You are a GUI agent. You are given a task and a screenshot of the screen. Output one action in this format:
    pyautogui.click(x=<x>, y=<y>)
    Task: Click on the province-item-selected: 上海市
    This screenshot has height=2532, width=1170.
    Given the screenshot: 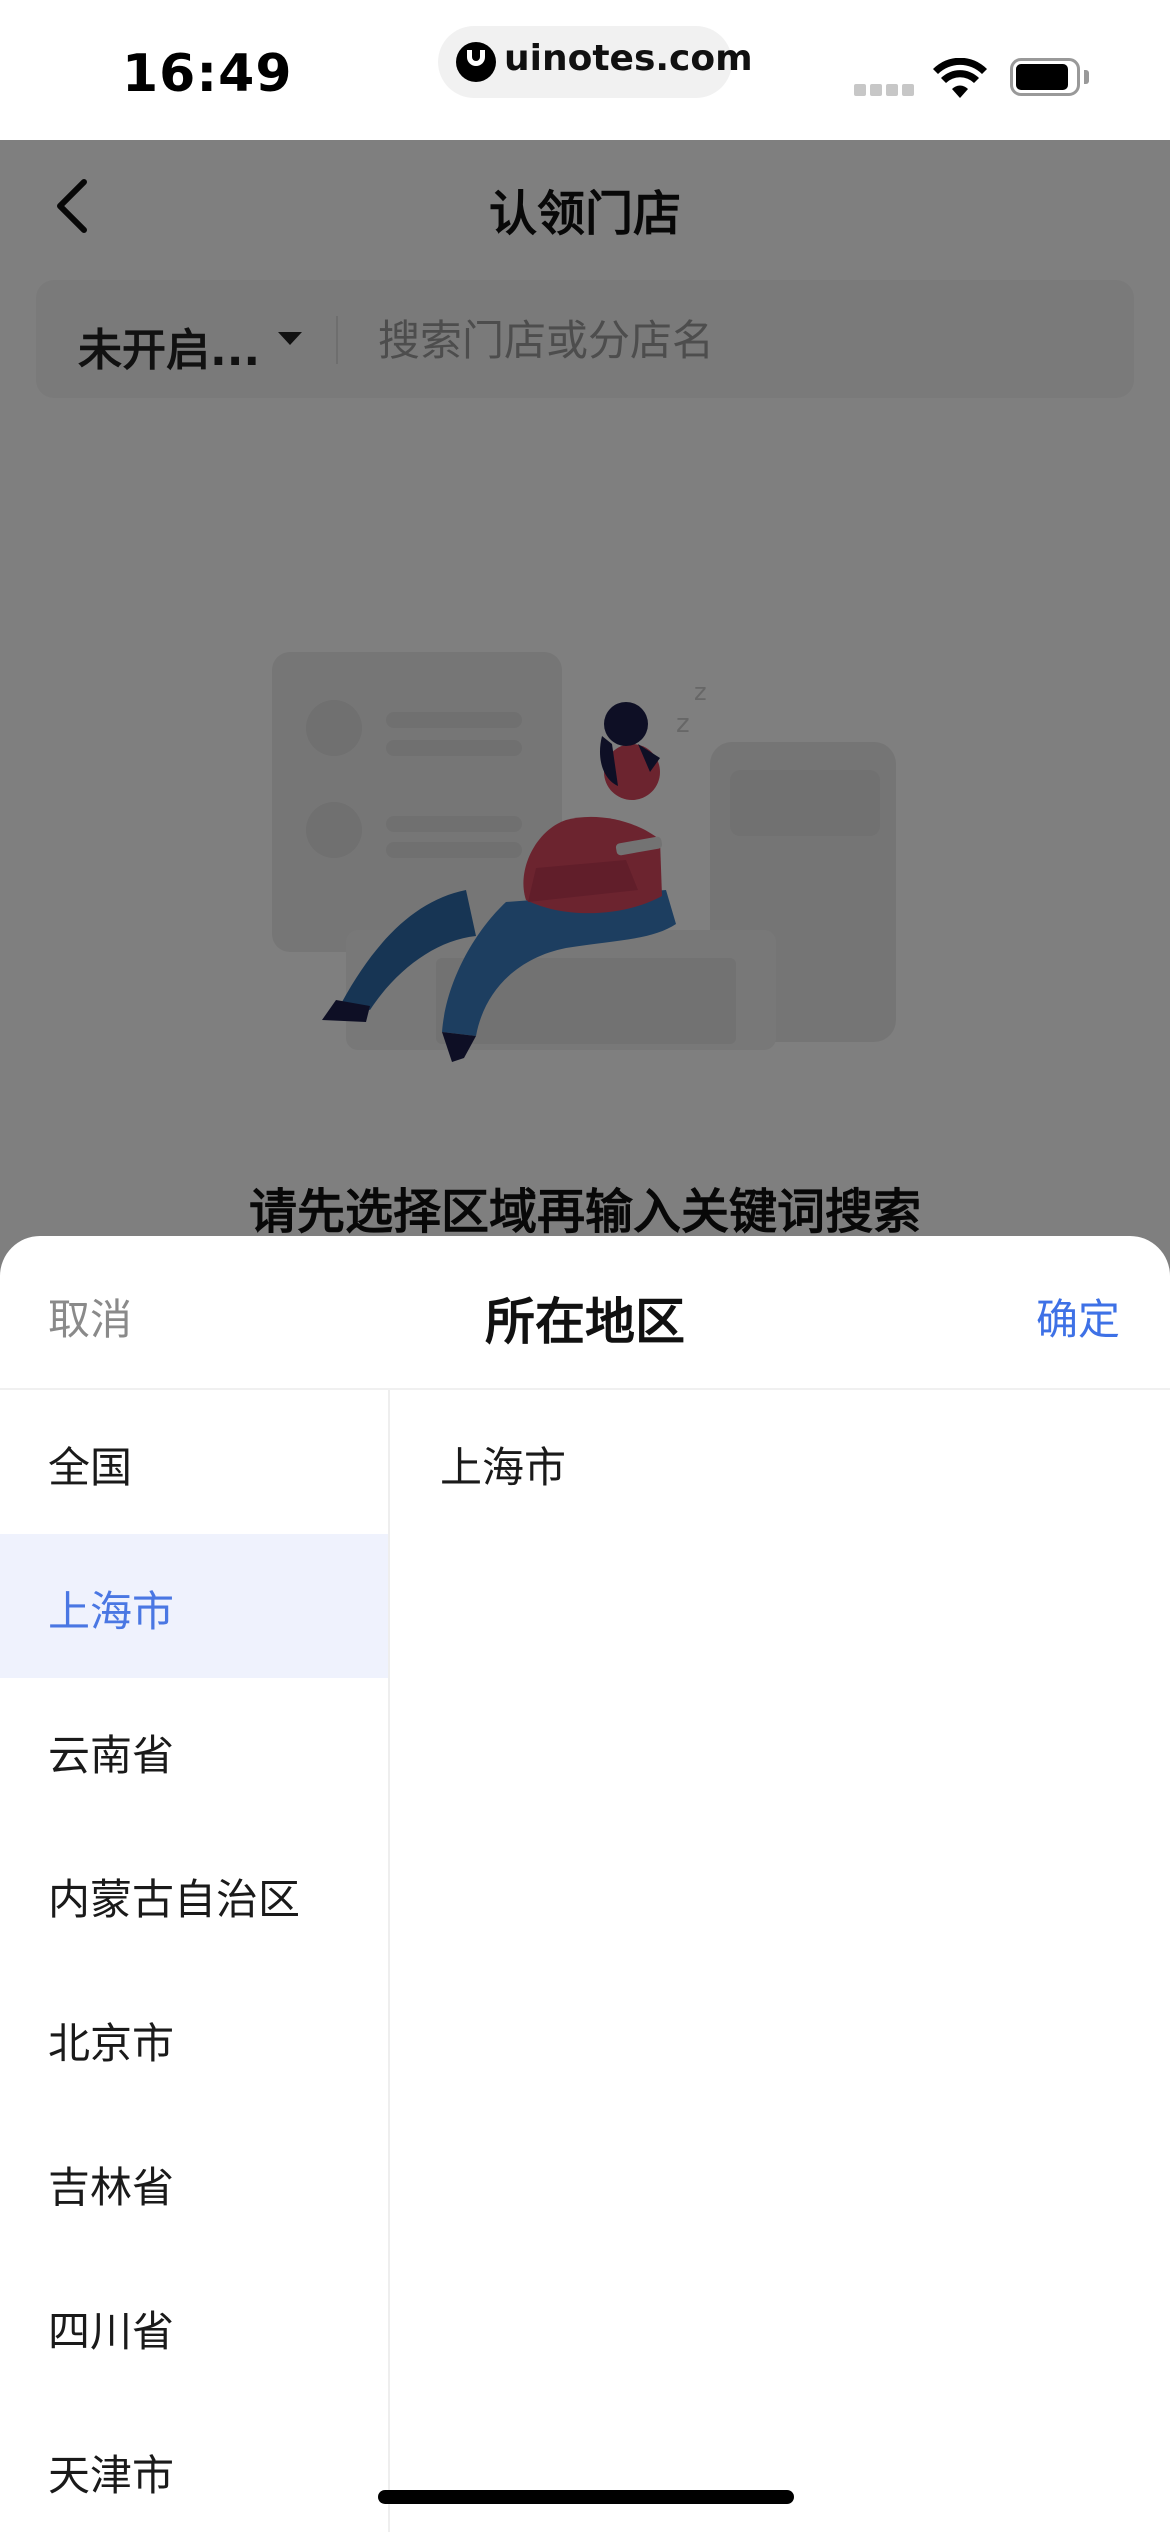 What is the action you would take?
    pyautogui.click(x=194, y=1606)
    